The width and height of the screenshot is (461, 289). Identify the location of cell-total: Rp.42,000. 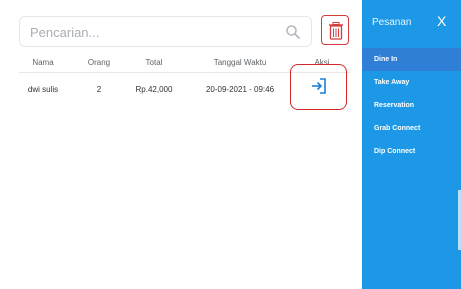
(154, 89).